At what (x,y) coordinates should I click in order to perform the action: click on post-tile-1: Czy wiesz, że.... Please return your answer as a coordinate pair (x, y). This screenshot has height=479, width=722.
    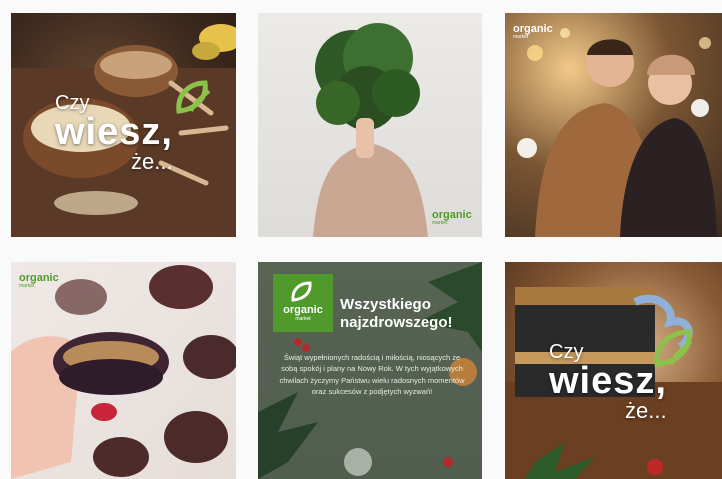
    Looking at the image, I should click on (123, 125).